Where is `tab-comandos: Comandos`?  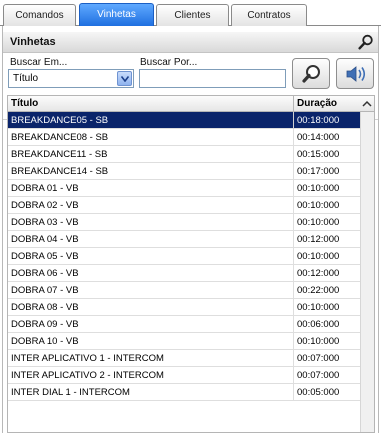
tab-comandos: Comandos is located at coordinates (39, 15).